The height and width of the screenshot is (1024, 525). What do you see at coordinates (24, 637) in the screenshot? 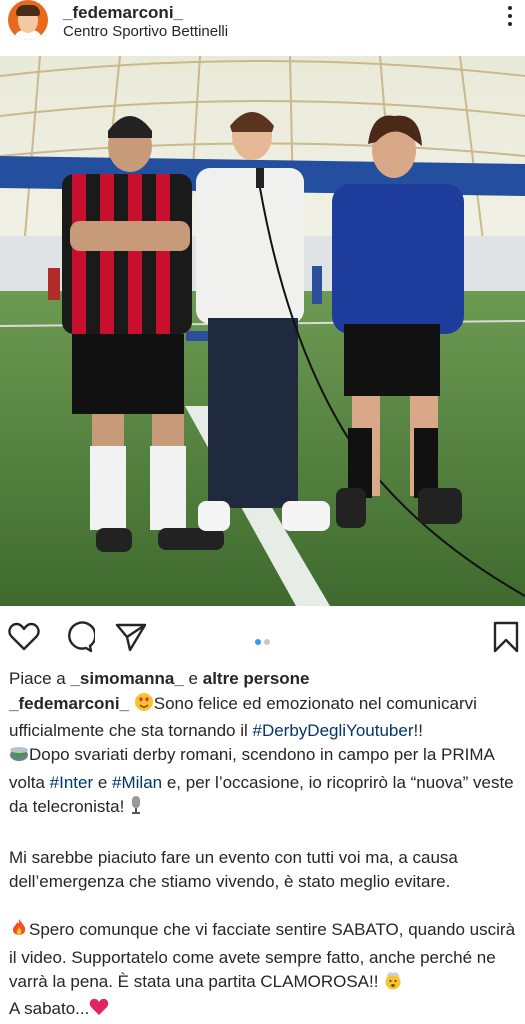
I see `like-heart-icon` at bounding box center [24, 637].